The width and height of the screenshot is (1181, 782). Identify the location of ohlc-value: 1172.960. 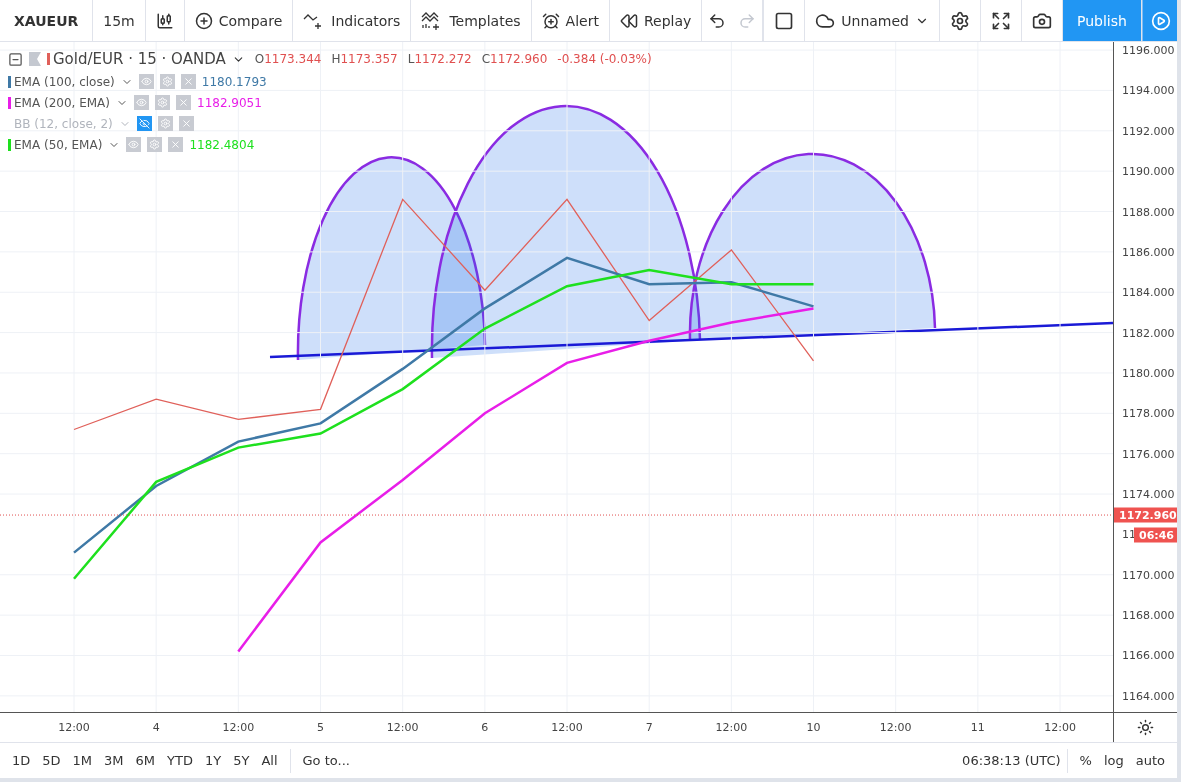
(519, 59).